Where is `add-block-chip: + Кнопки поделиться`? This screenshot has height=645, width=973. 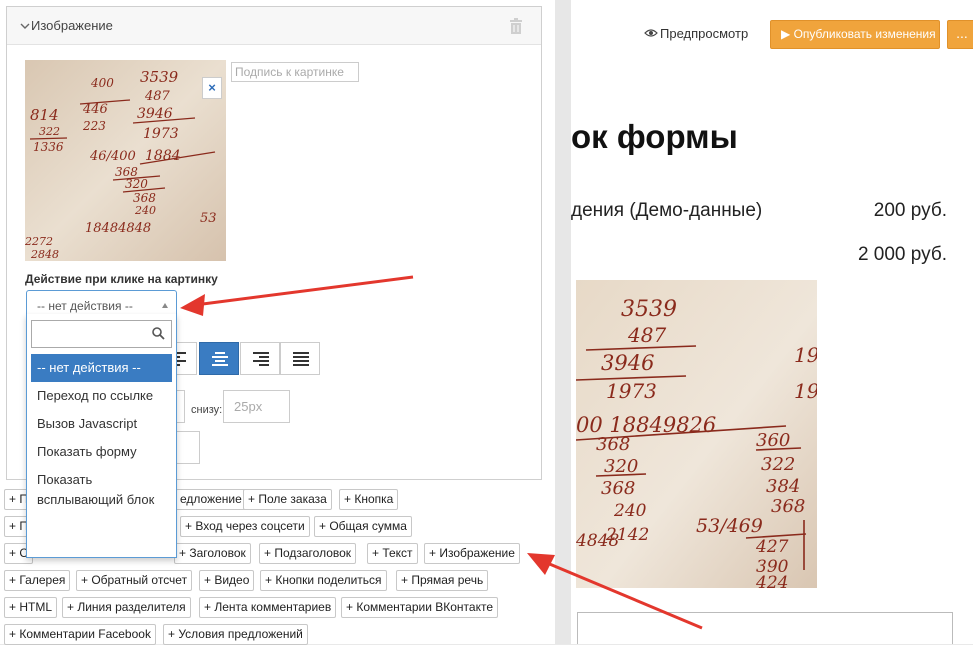
add-block-chip: + Кнопки поделиться is located at coordinates (323, 580).